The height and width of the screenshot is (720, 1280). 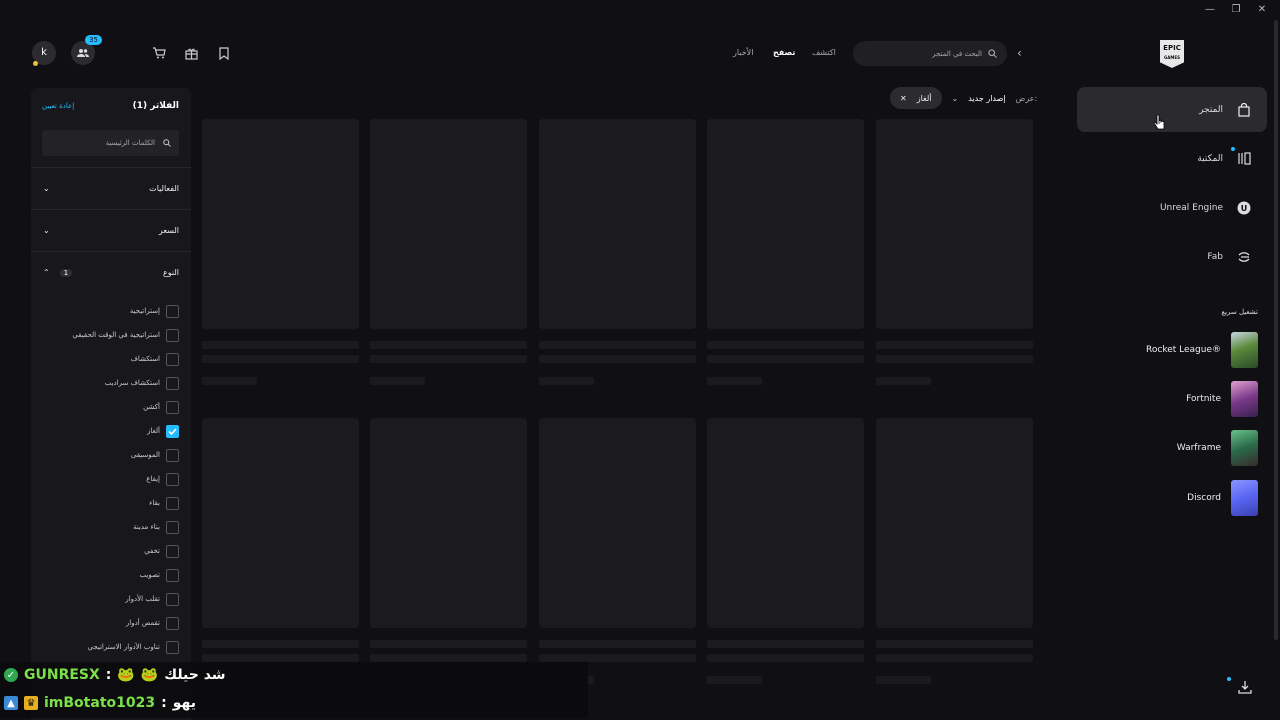 What do you see at coordinates (1019, 53) in the screenshot?
I see `chevron-left-icon: ‹` at bounding box center [1019, 53].